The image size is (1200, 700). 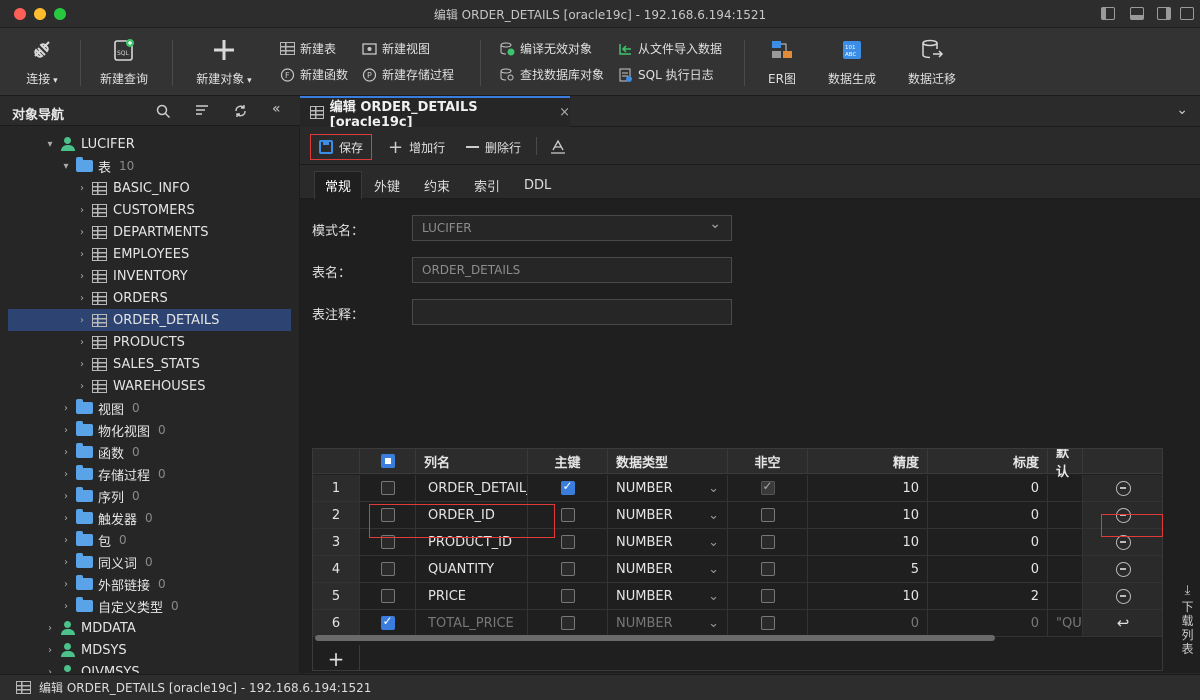 I want to click on table-row: 4 QUANTITY NUMBER ⌄ 5 0, so click(x=737, y=569).